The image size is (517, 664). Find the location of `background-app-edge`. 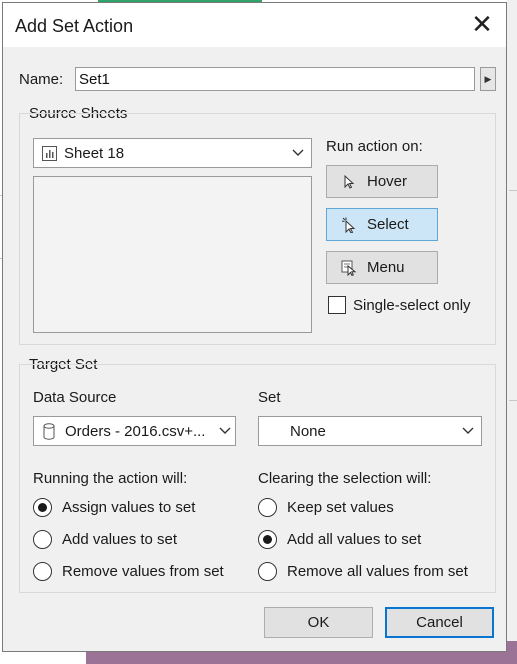

background-app-edge is located at coordinates (512, 332).